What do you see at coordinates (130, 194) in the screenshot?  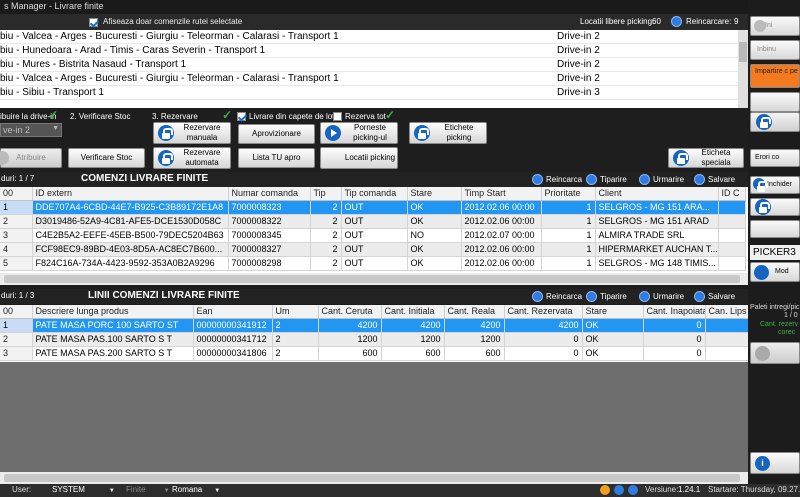 I see `orders-column-header: ID extern` at bounding box center [130, 194].